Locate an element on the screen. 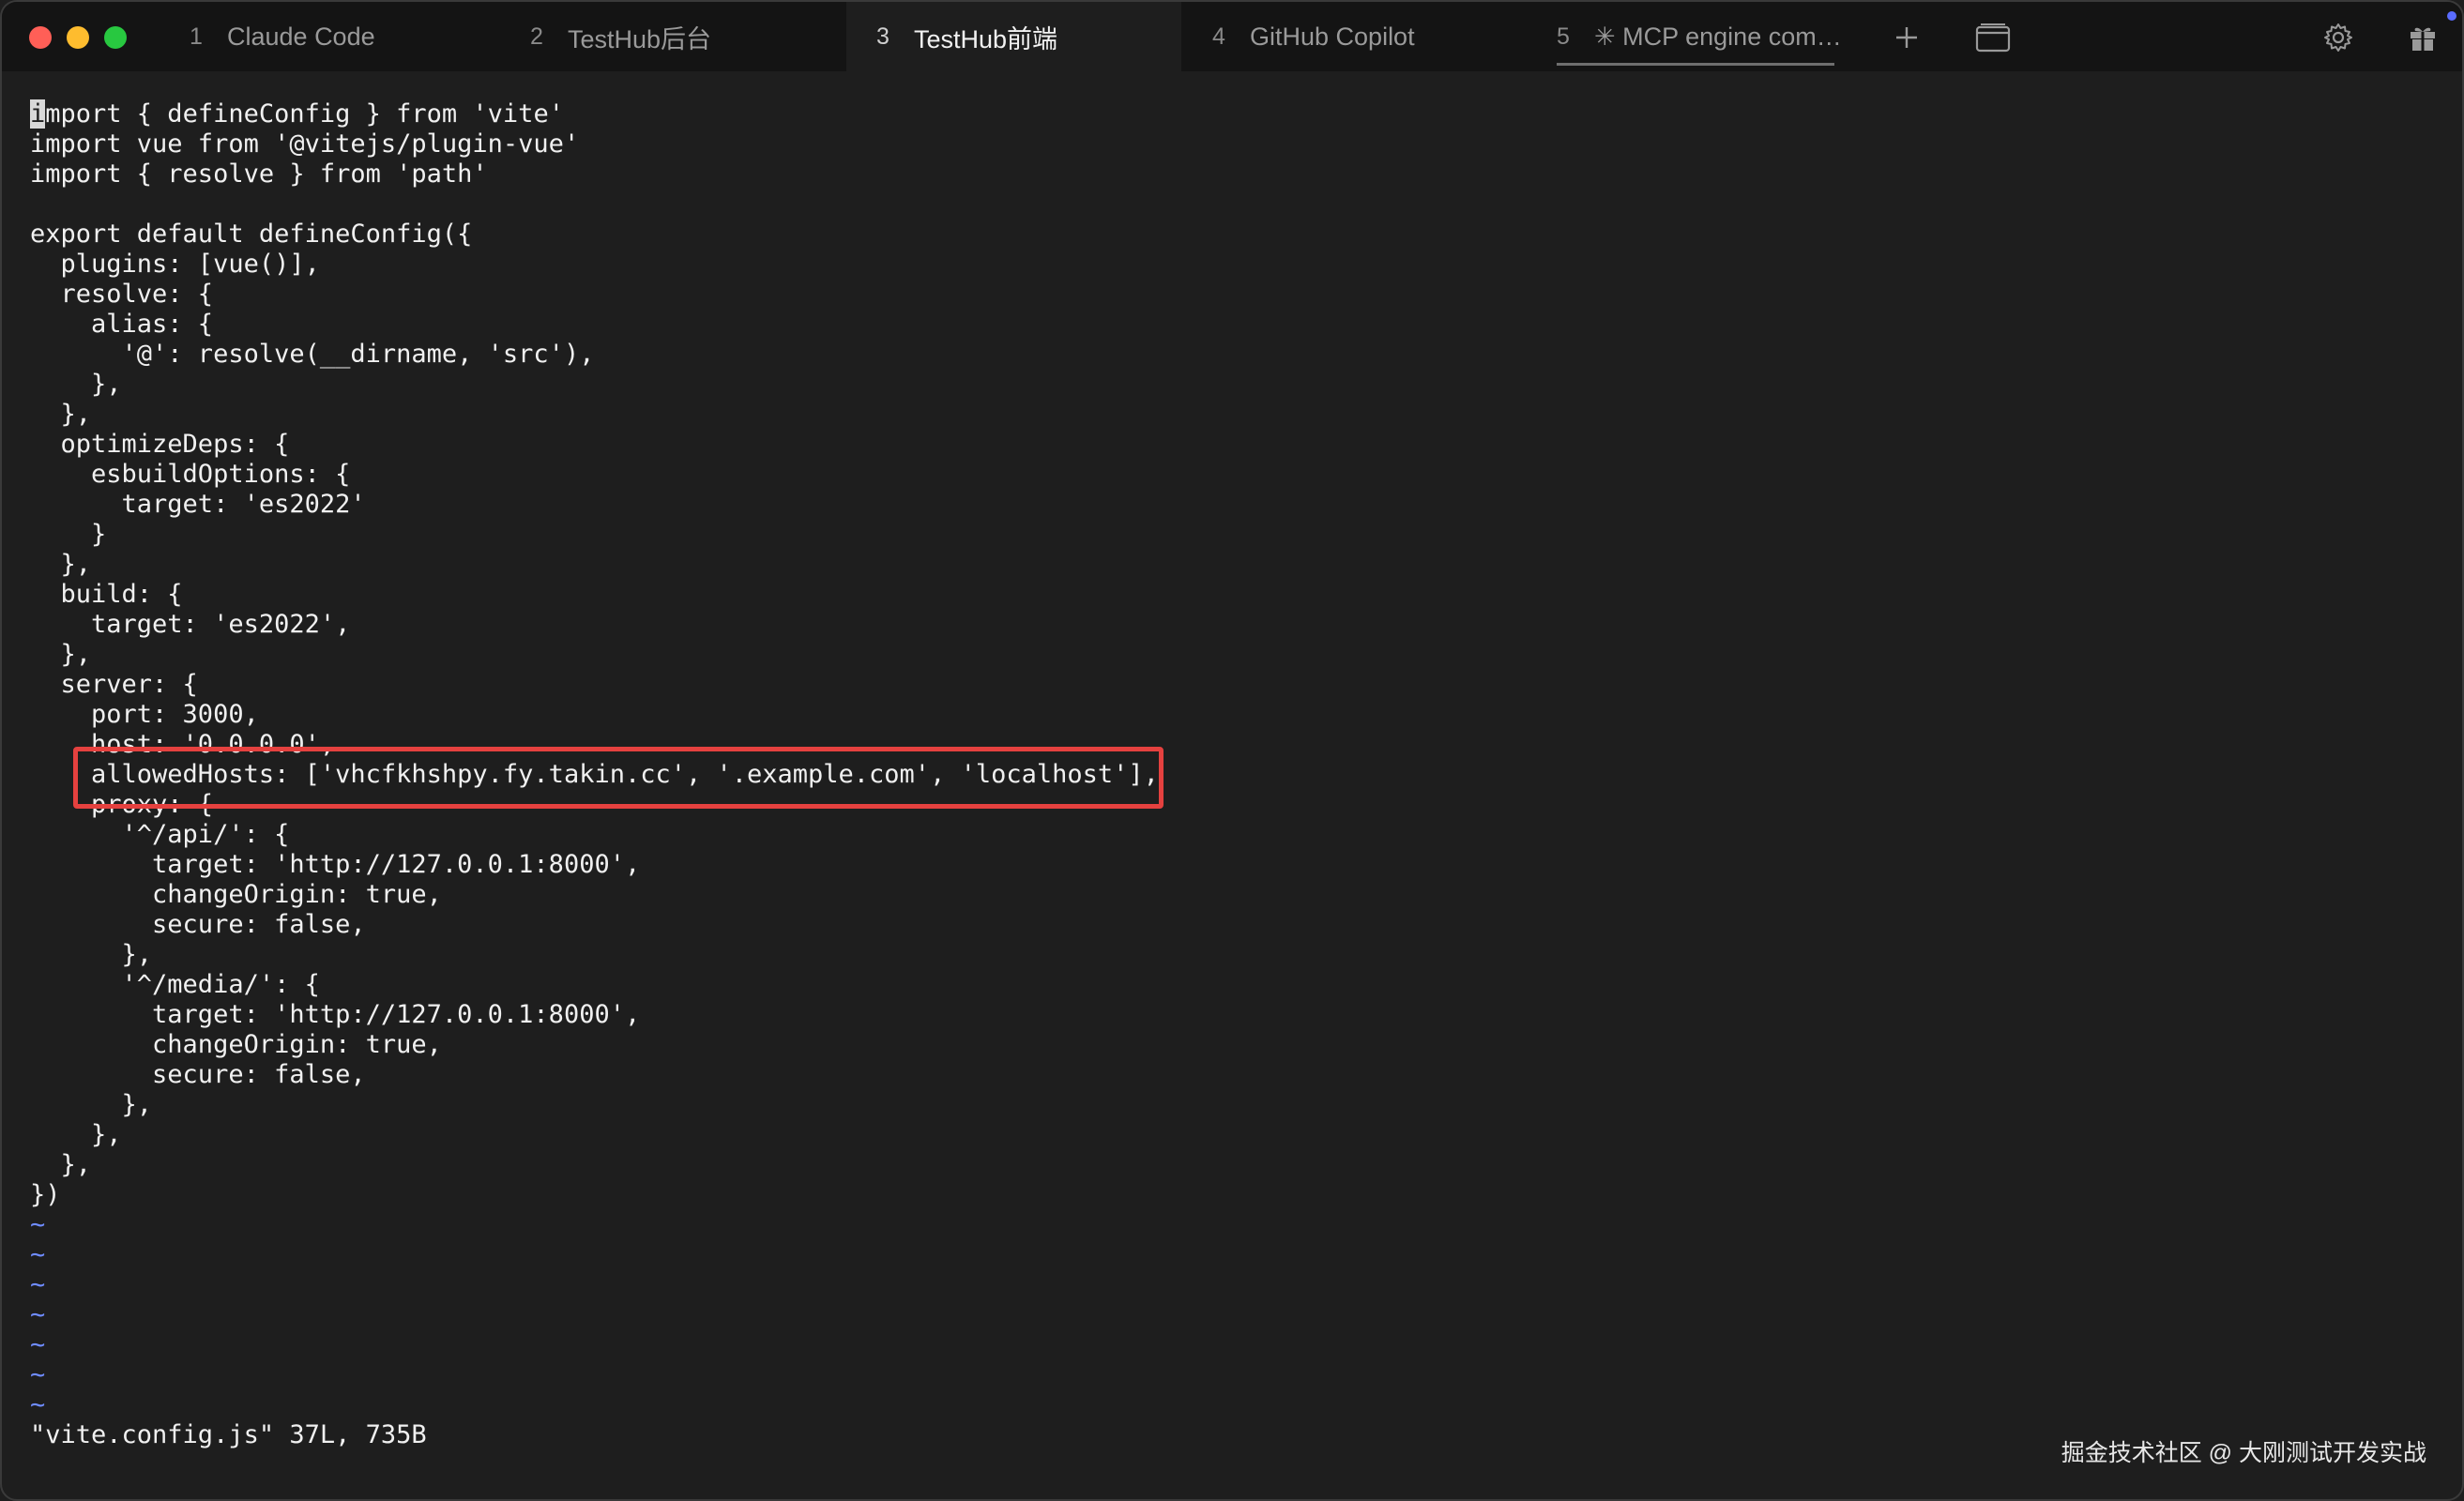 Image resolution: width=2464 pixels, height=1501 pixels. tab-claude-code: 1 Claude Code is located at coordinates (345, 36).